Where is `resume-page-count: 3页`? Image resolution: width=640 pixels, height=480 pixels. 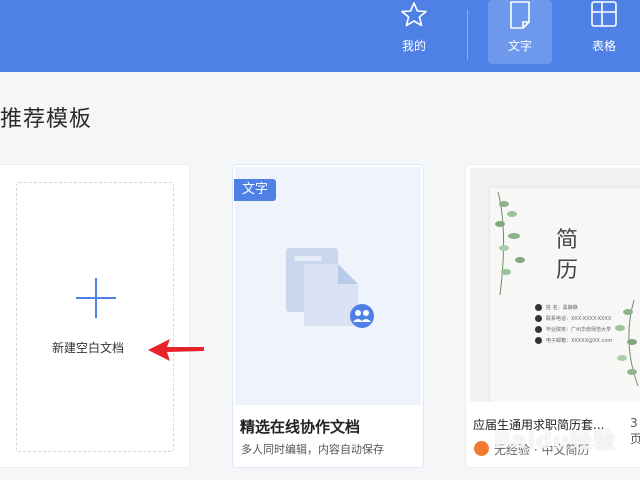 resume-page-count: 3页 is located at coordinates (635, 431).